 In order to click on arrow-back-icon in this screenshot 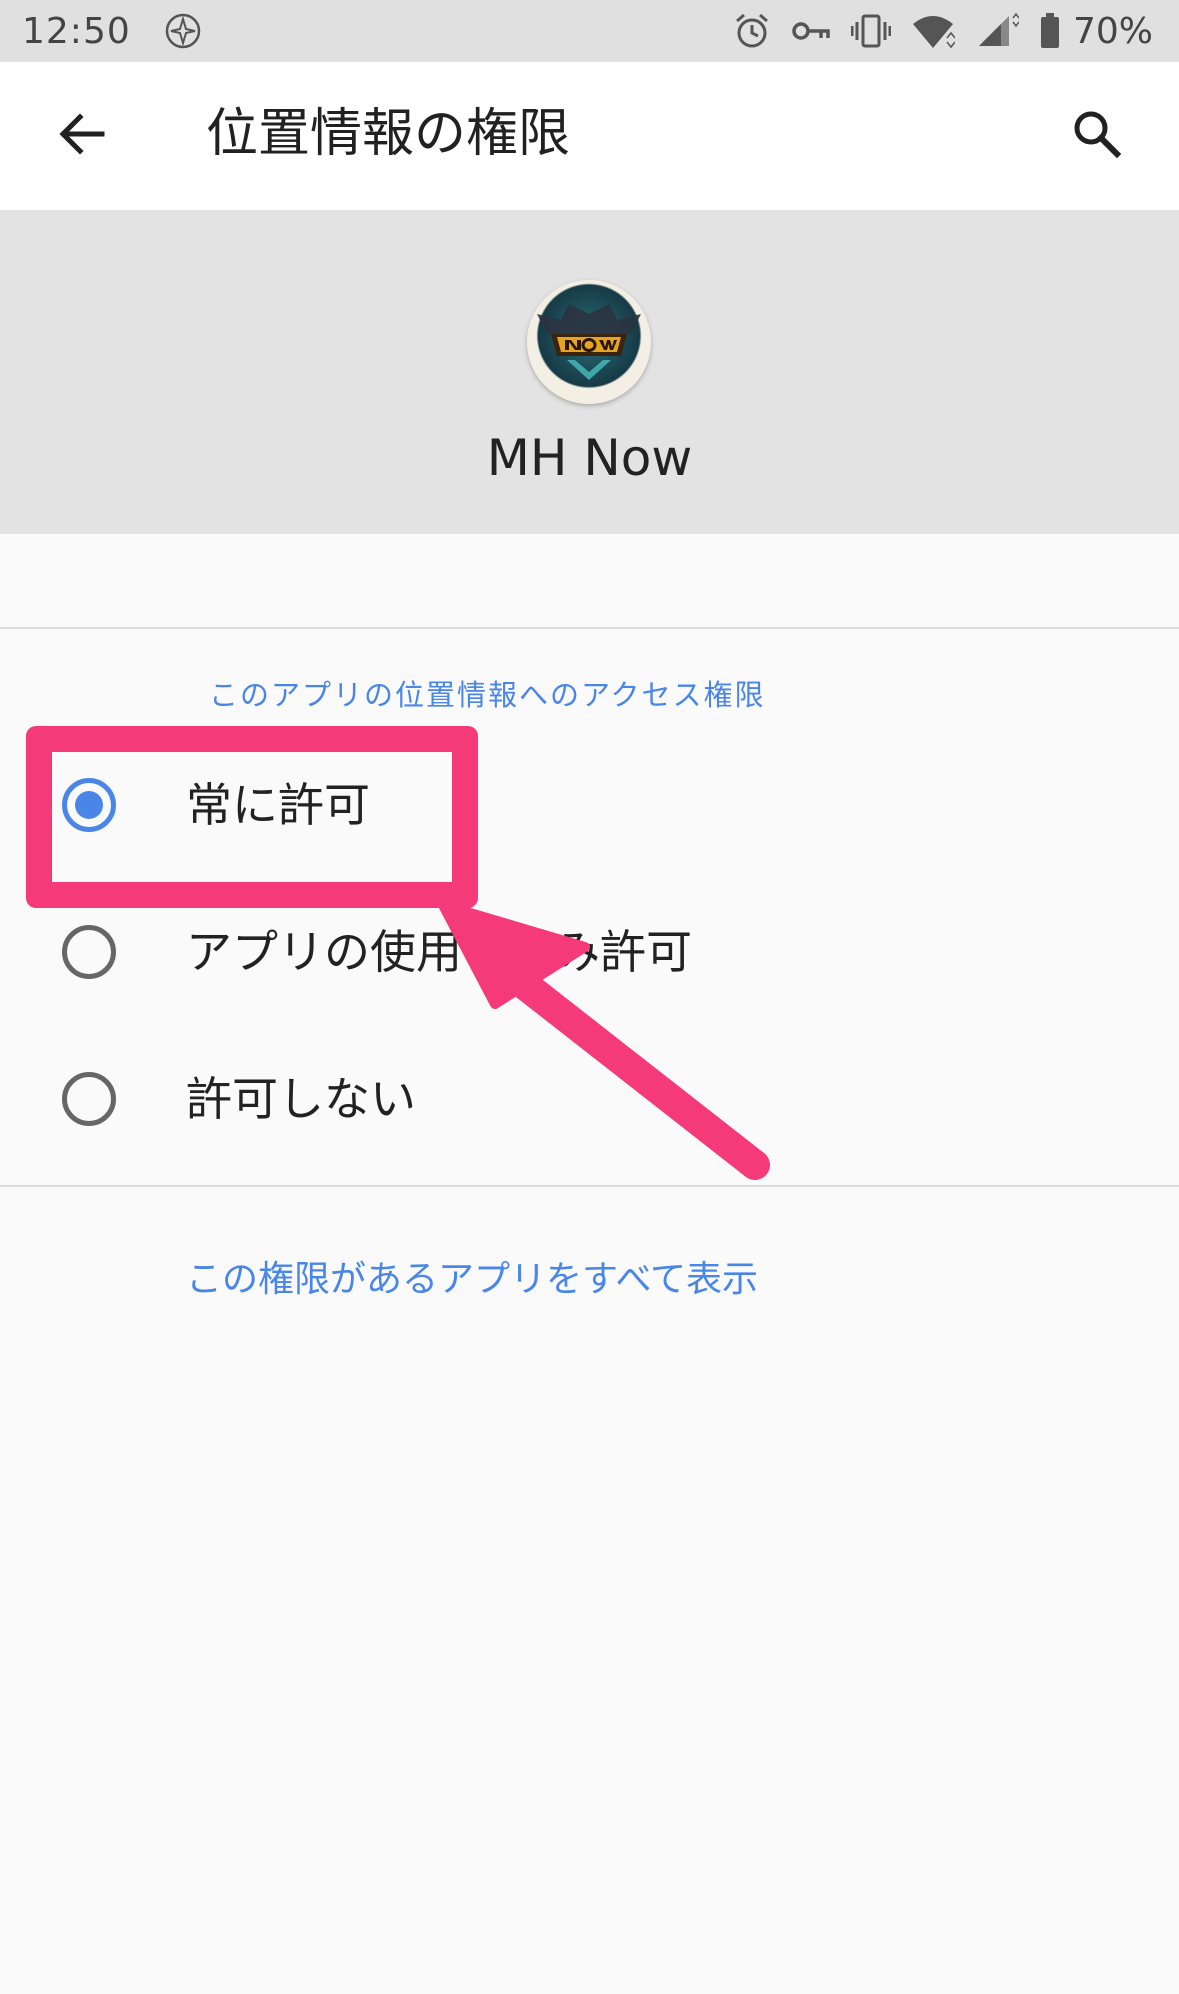, I will do `click(82, 134)`.